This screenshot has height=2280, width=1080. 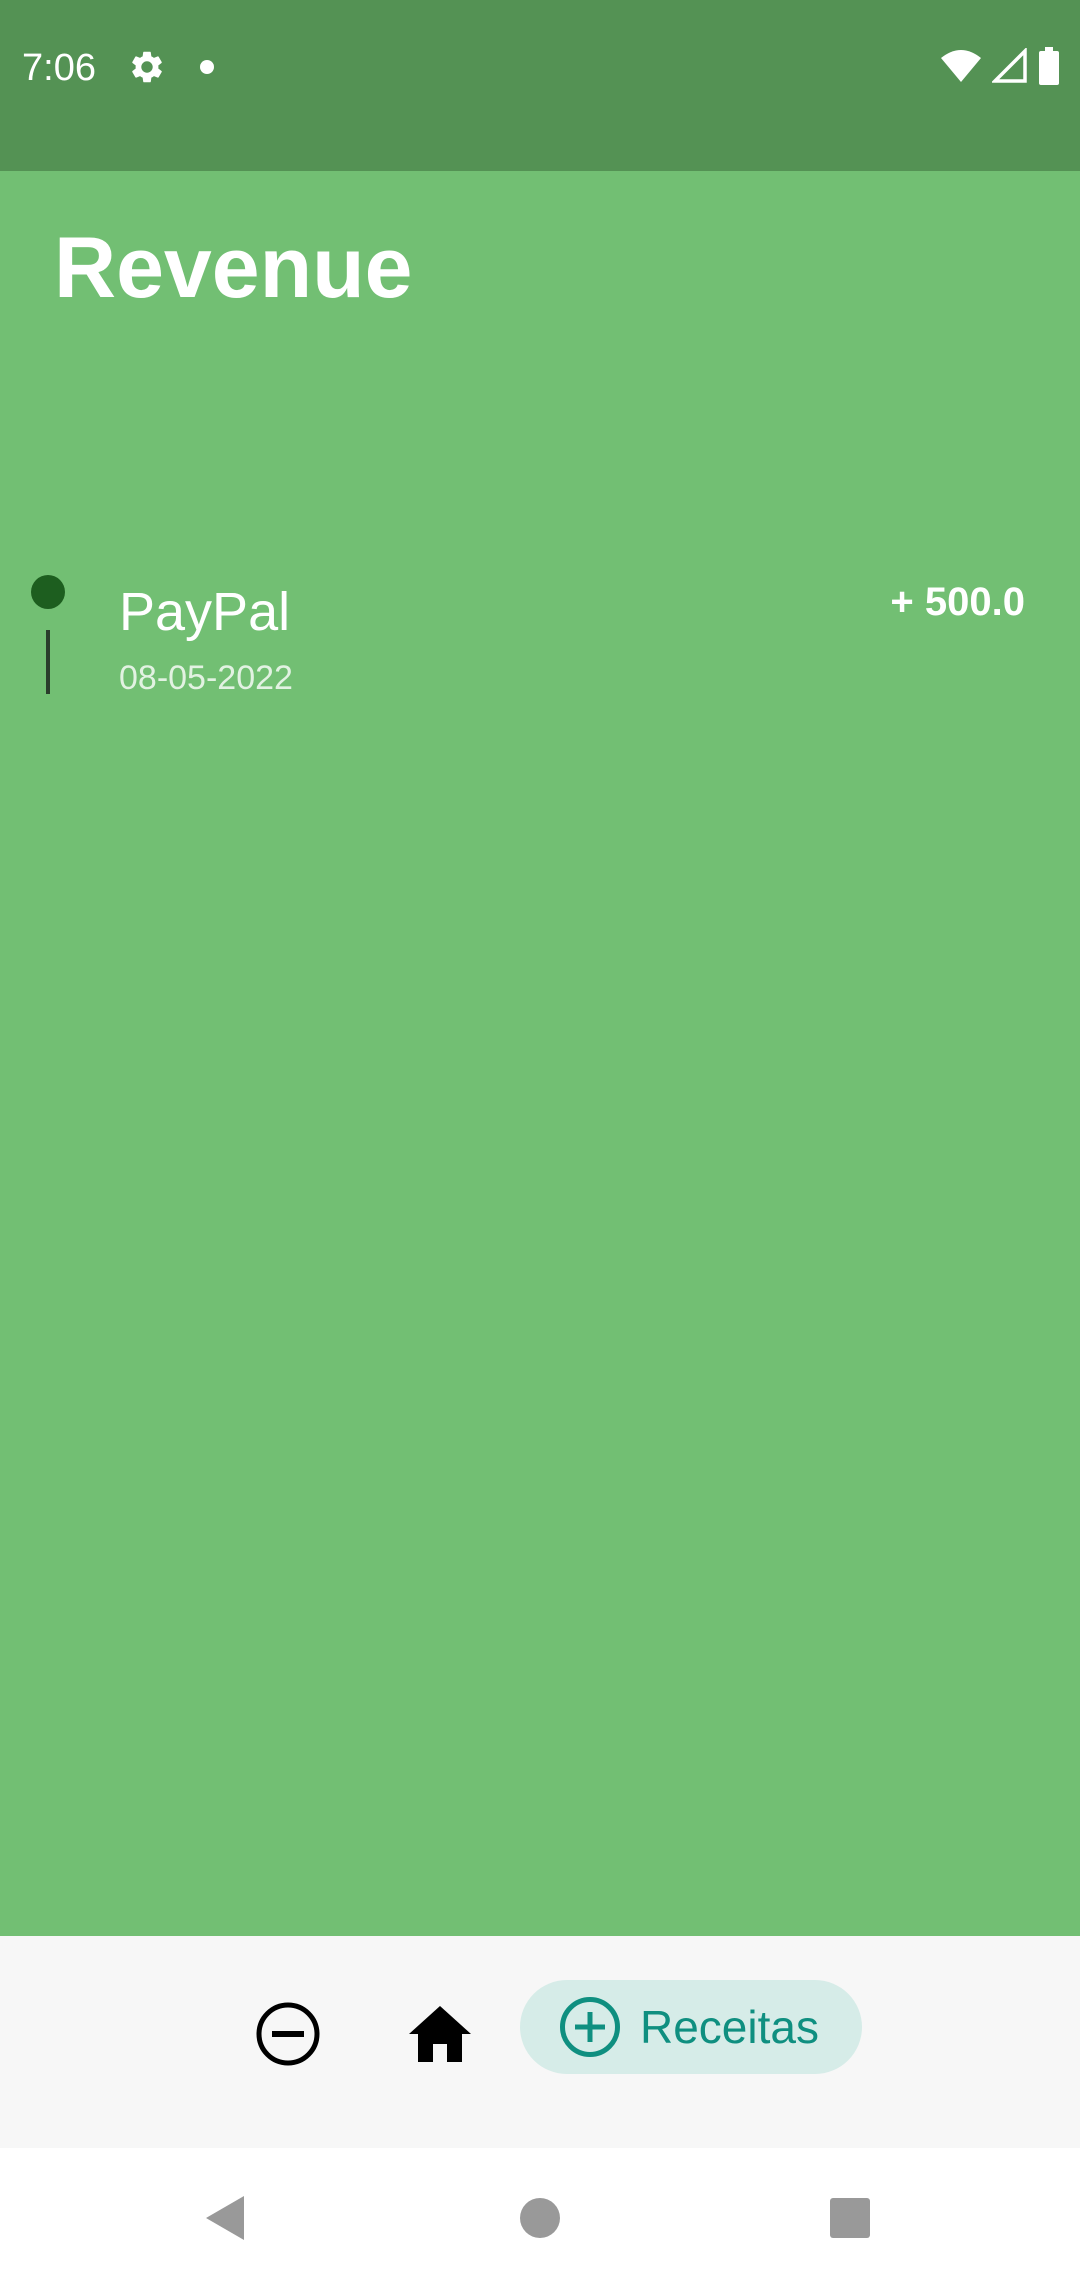 I want to click on back-triangle-icon, so click(x=226, y=2218).